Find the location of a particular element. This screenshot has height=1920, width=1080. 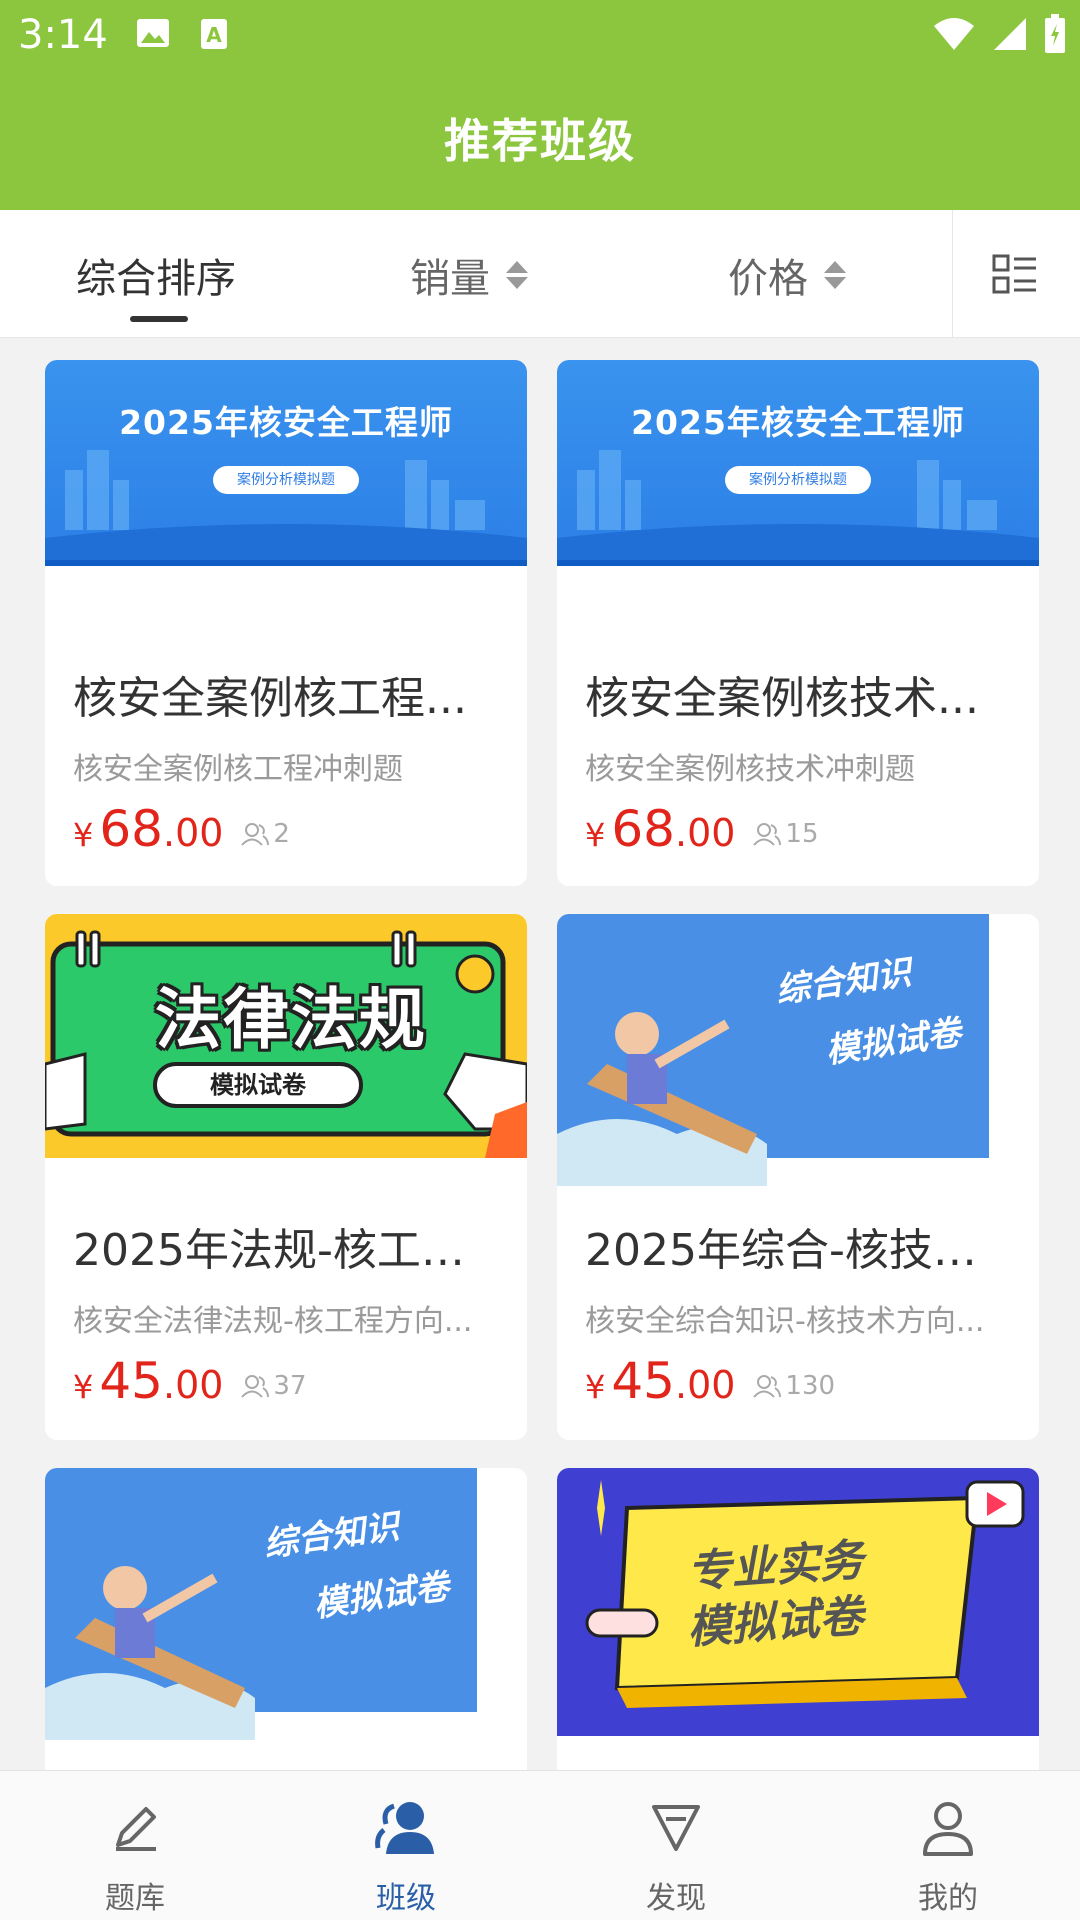

buyer-count-value: 37 is located at coordinates (290, 1386).